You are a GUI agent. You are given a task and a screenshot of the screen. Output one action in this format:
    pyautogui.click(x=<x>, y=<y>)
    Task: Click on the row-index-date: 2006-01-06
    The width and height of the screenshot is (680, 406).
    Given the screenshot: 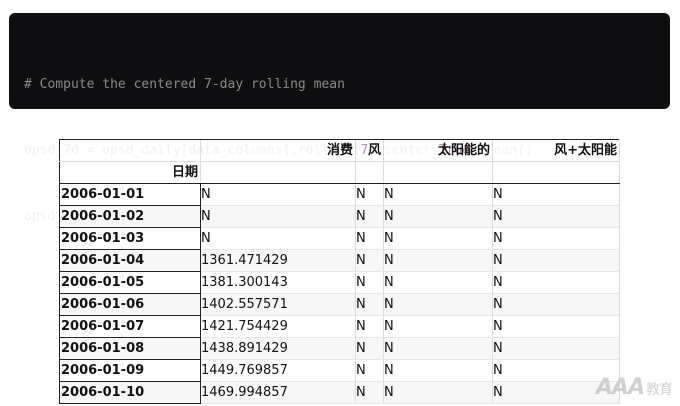 What is the action you would take?
    pyautogui.click(x=130, y=304)
    